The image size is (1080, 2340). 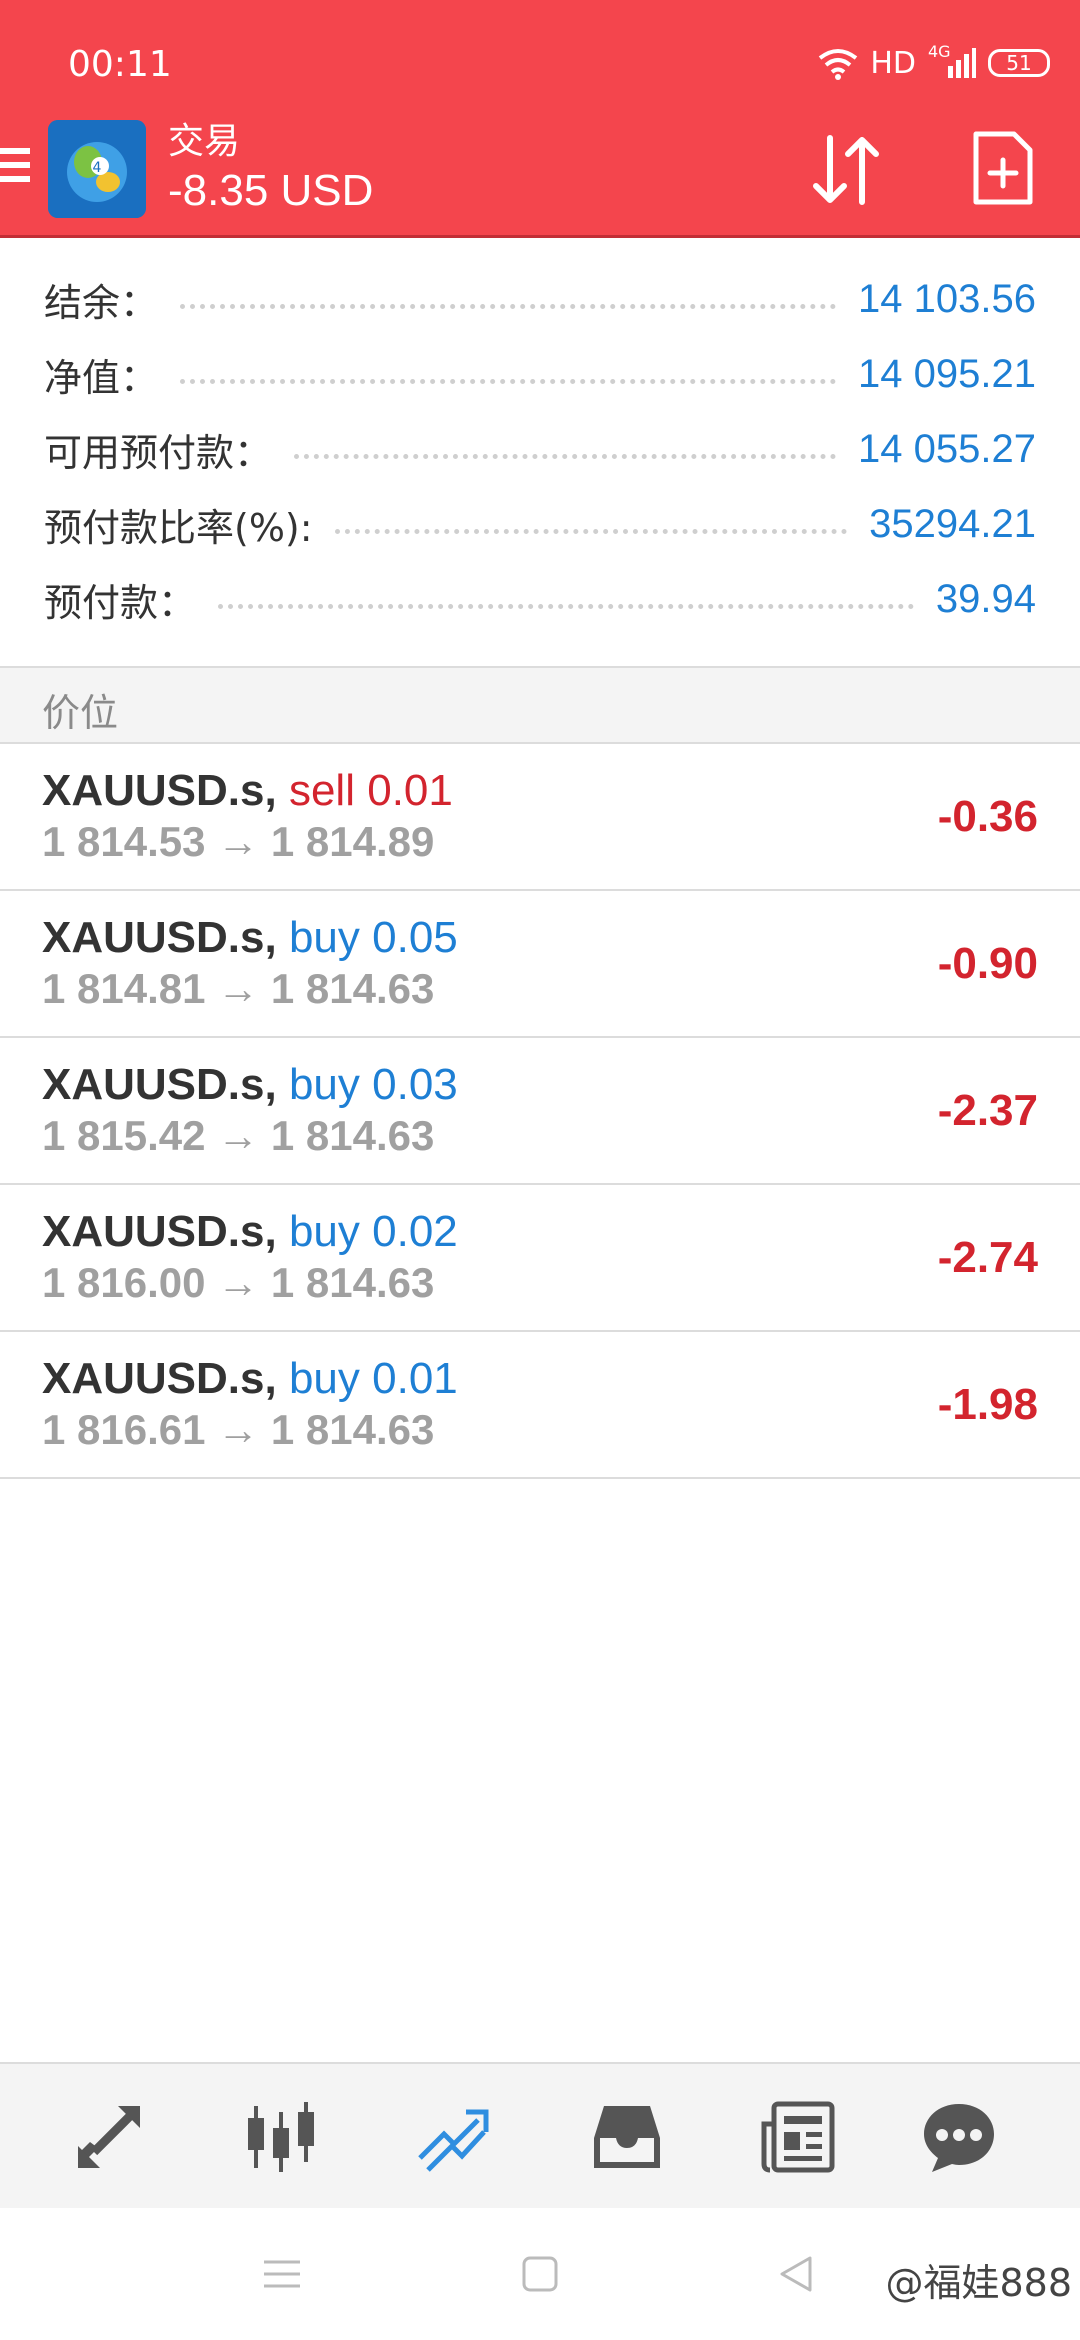 What do you see at coordinates (799, 2137) in the screenshot?
I see `news-icon` at bounding box center [799, 2137].